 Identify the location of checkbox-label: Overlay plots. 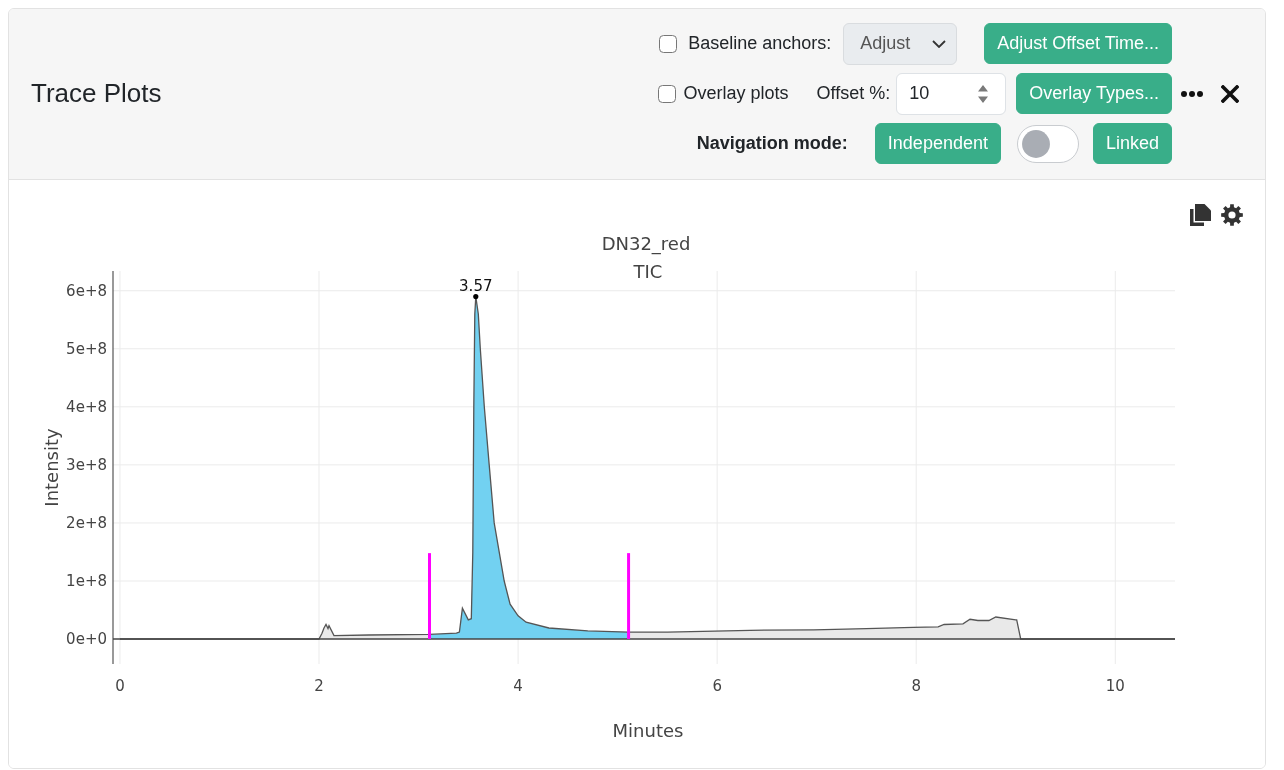
(736, 93).